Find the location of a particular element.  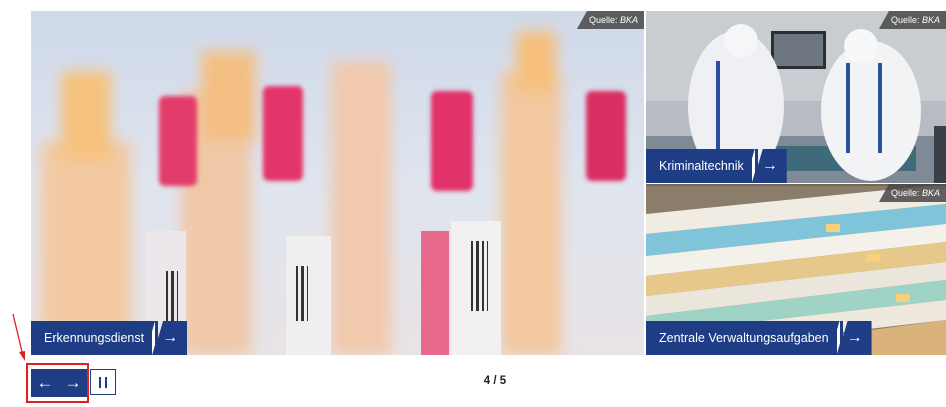

arrow-left-icon: ← is located at coordinates (45, 382).